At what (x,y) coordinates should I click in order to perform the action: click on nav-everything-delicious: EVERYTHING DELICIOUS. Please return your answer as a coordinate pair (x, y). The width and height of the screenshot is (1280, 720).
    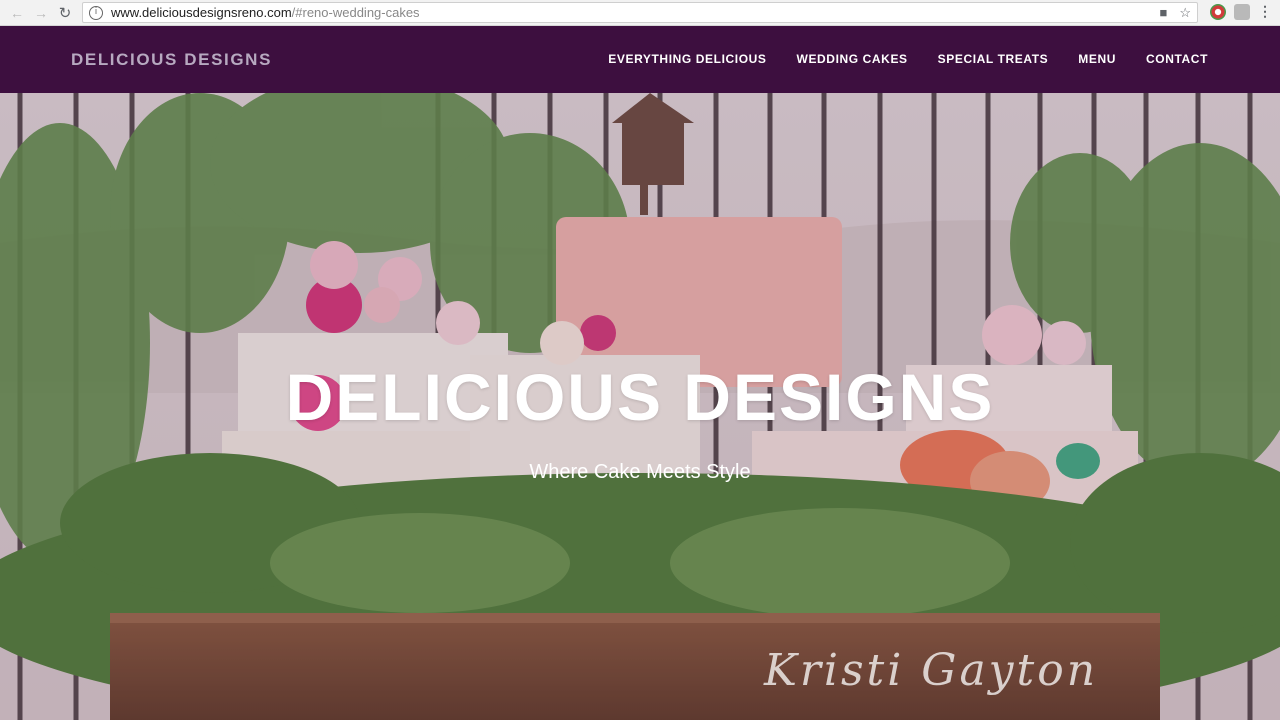
    Looking at the image, I should click on (687, 59).